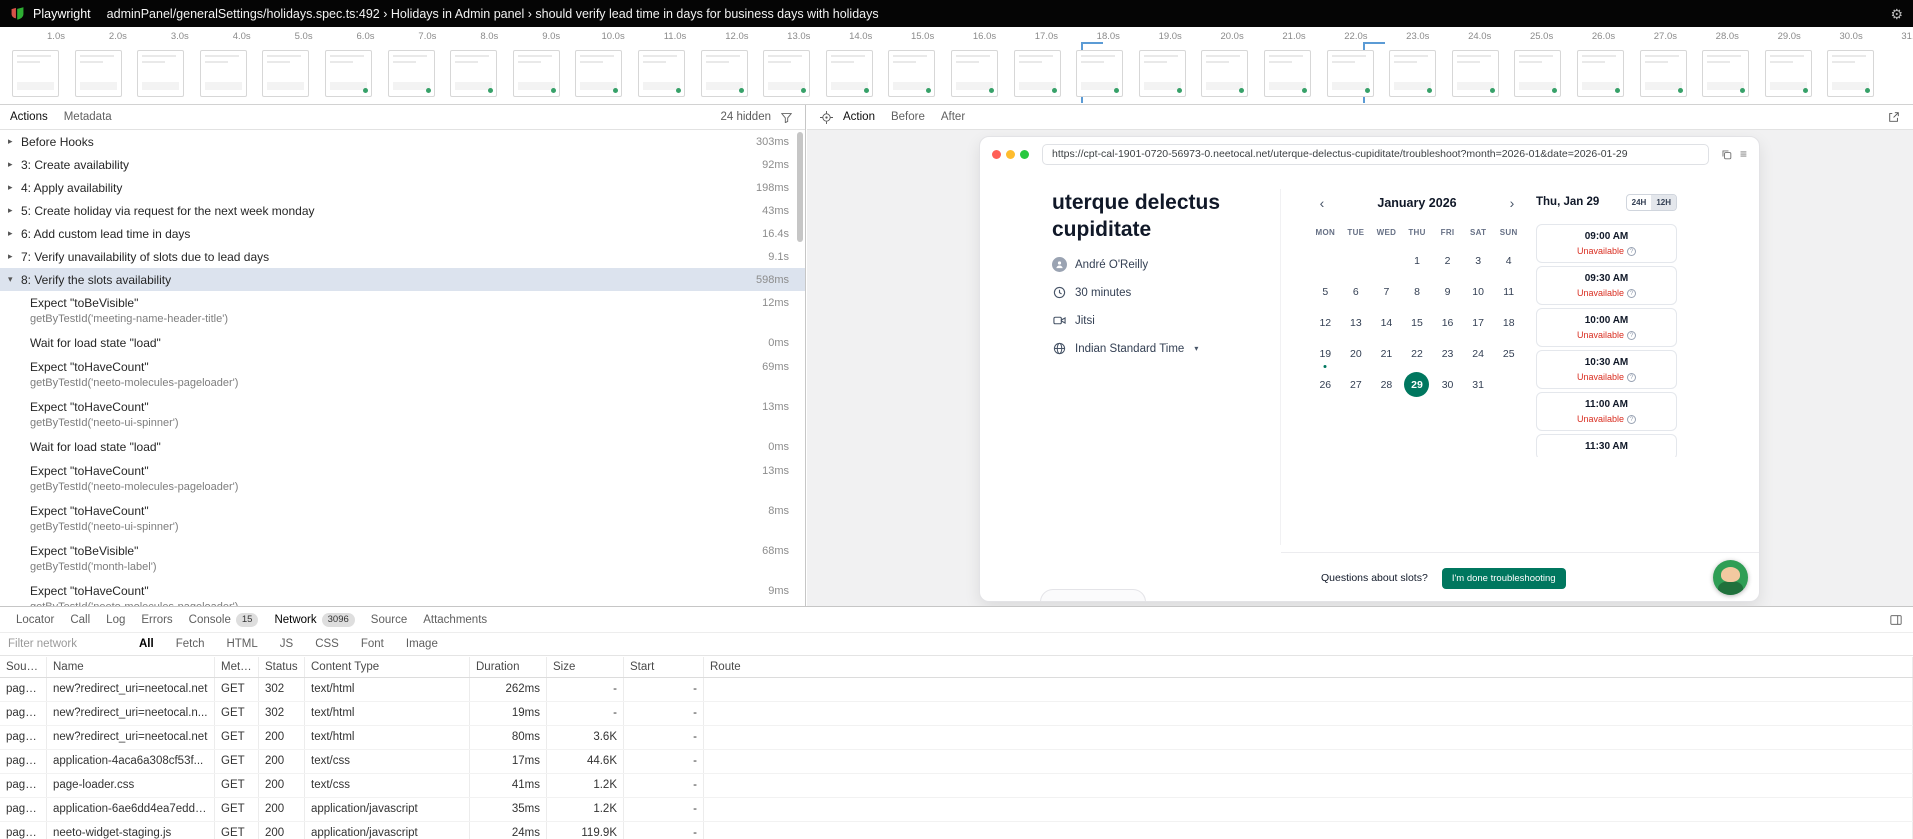 Image resolution: width=1913 pixels, height=839 pixels. I want to click on calendar-day: 27, so click(1356, 384).